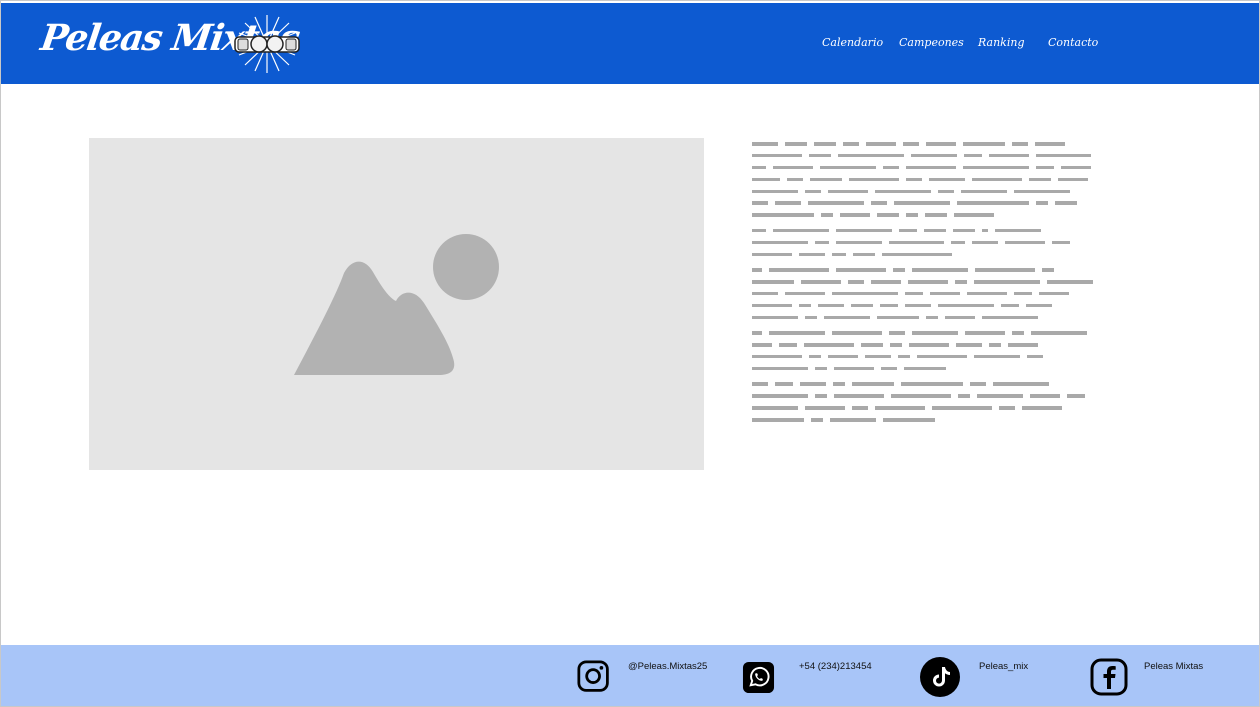 Image resolution: width=1260 pixels, height=707 pixels. I want to click on whatsapp-link, so click(758, 677).